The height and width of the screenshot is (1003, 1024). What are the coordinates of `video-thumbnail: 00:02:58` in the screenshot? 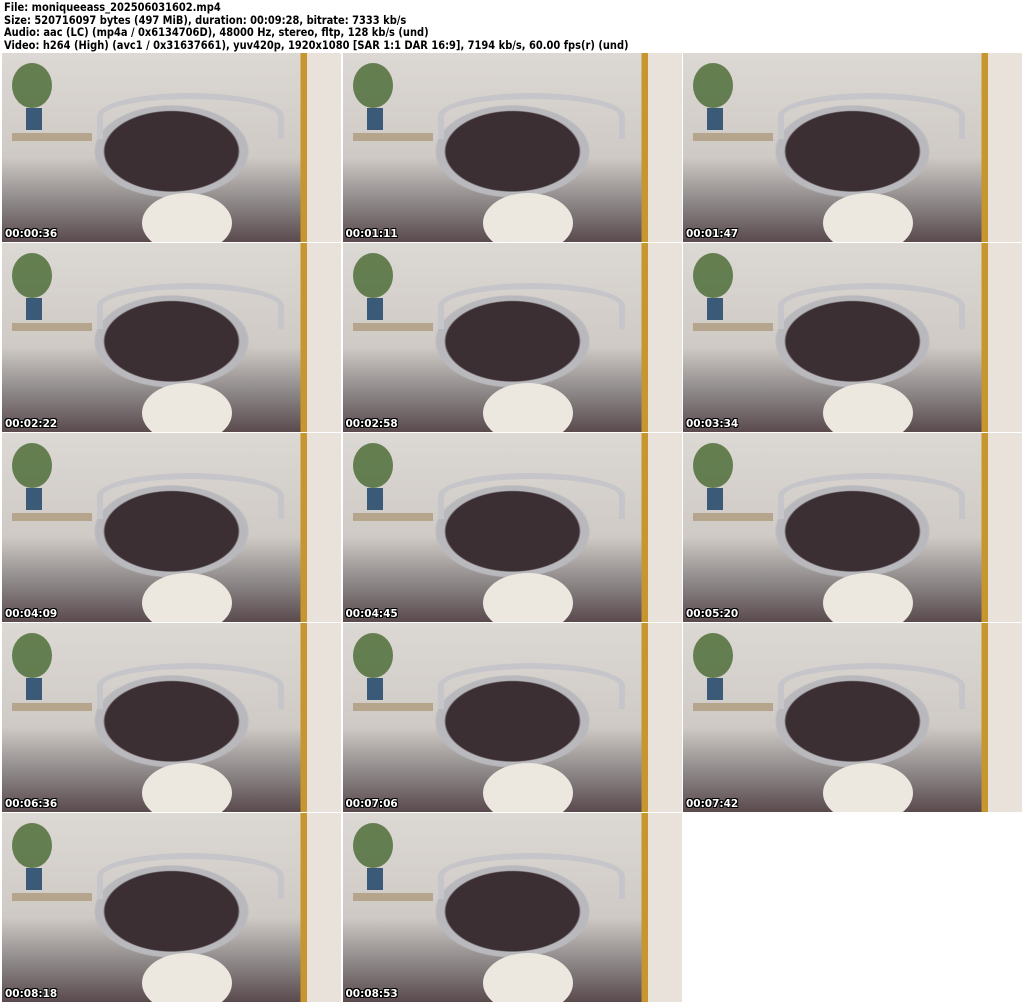 It's located at (512, 337).